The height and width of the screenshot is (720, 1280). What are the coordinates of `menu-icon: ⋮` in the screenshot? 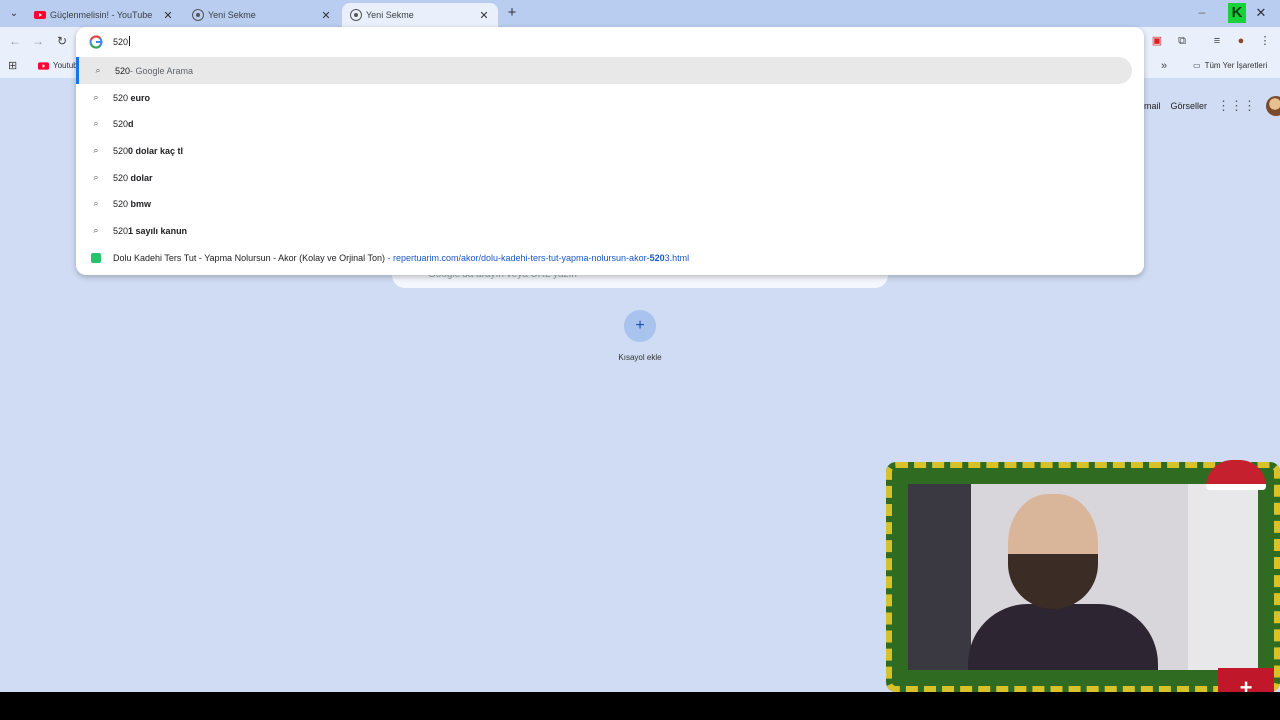 It's located at (1265, 41).